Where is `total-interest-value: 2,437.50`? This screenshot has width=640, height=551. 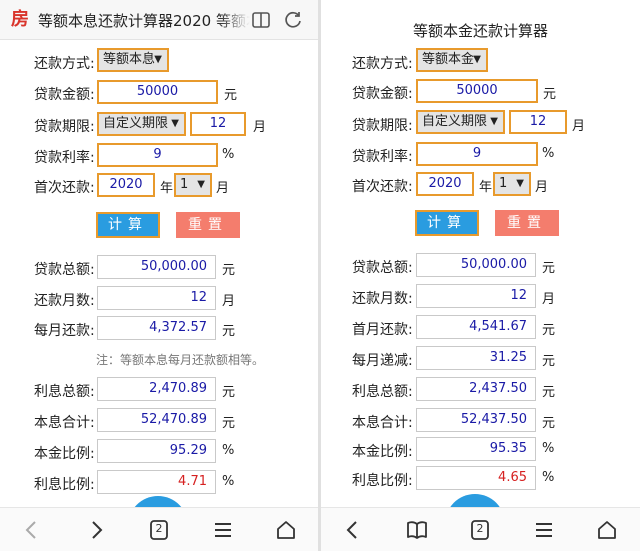
total-interest-value: 2,437.50 is located at coordinates (476, 389).